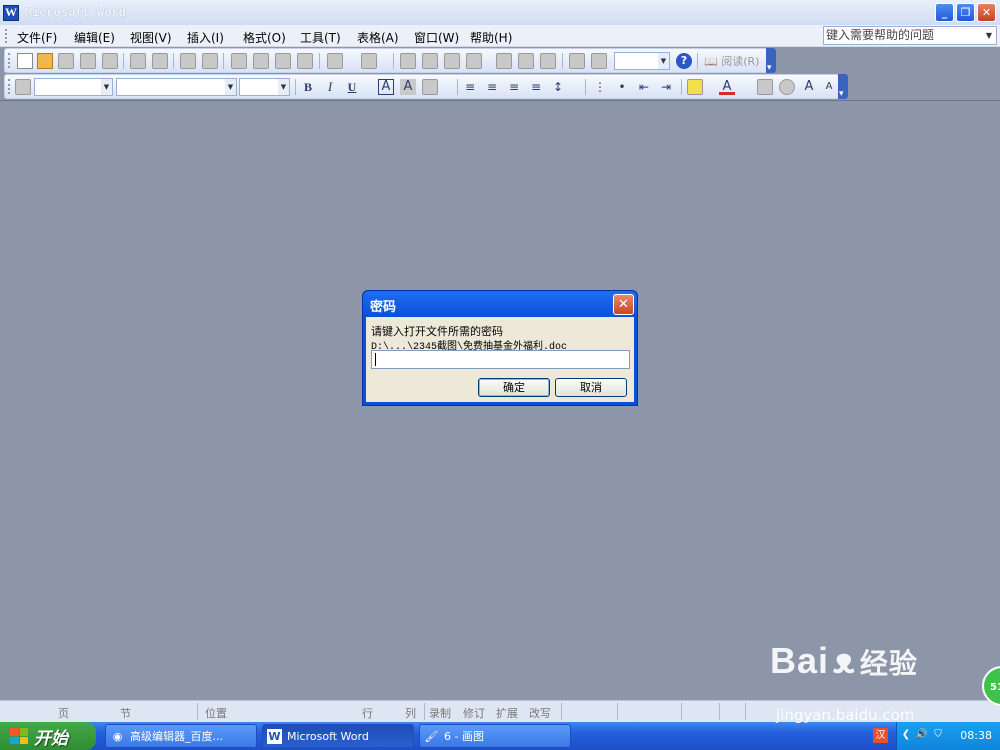  What do you see at coordinates (66, 61) in the screenshot?
I see `save-icon` at bounding box center [66, 61].